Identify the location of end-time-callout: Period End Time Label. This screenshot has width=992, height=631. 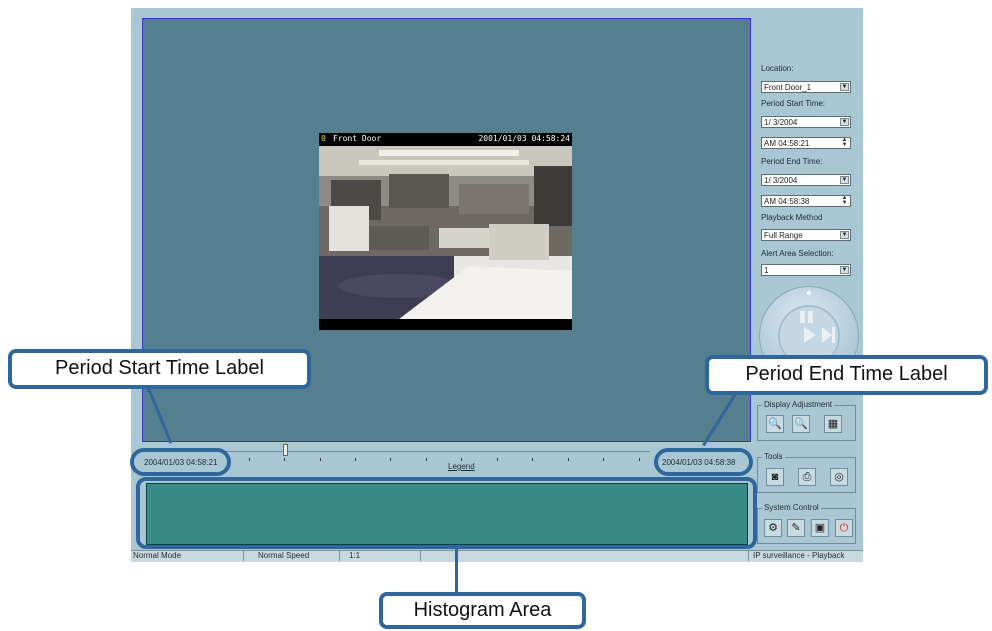
(846, 375).